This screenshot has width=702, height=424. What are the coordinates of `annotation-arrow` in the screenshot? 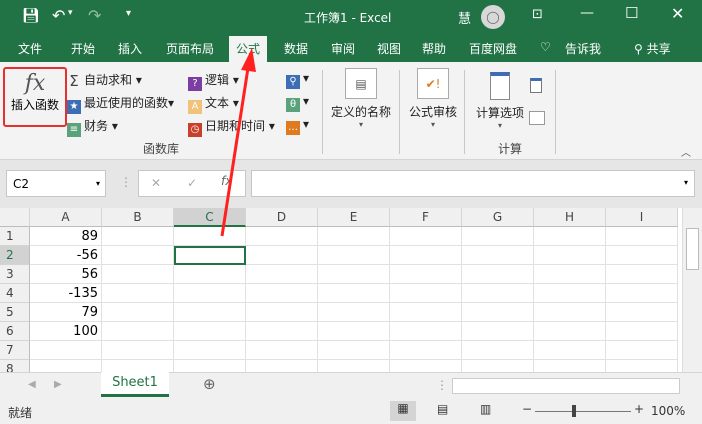 It's located at (238, 142).